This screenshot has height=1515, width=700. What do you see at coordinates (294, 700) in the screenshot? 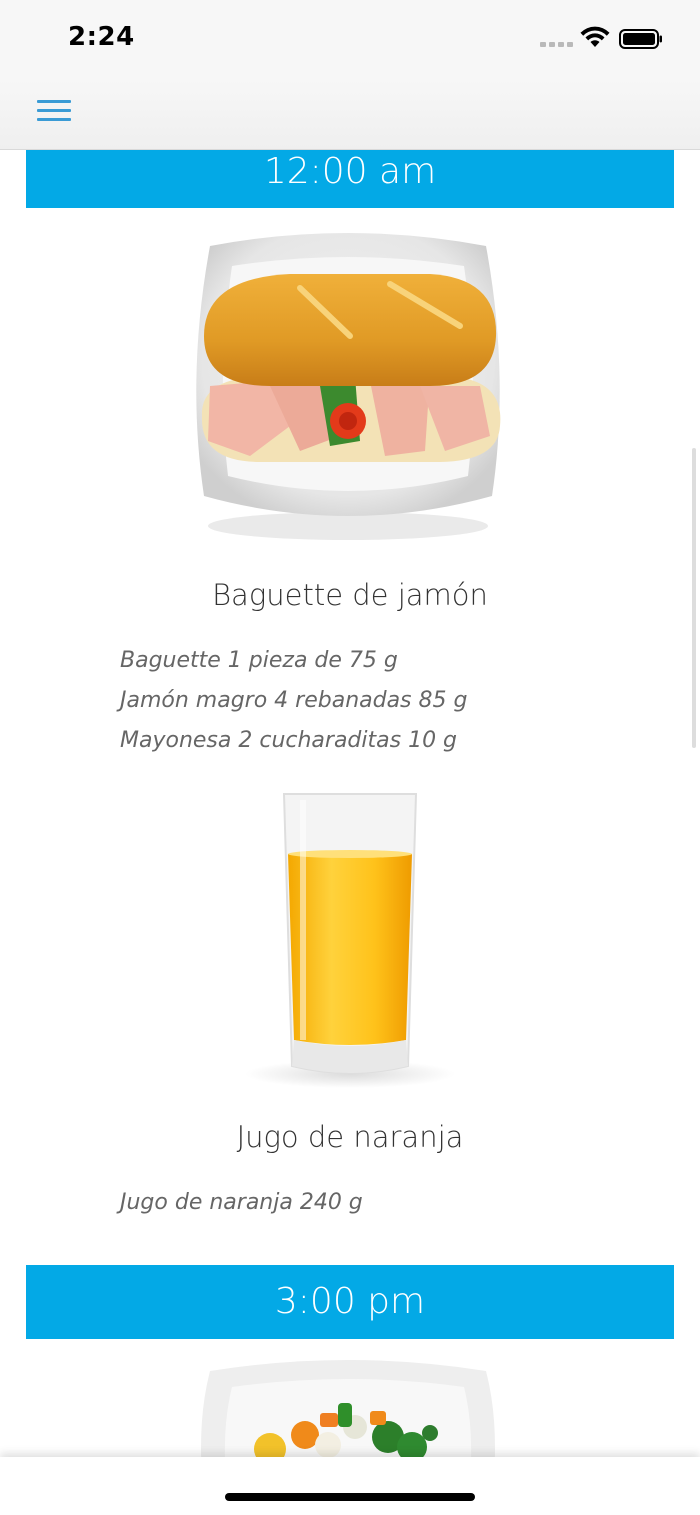
I see `ingredient-line: Jamón magro 4 rebanadas 85 g` at bounding box center [294, 700].